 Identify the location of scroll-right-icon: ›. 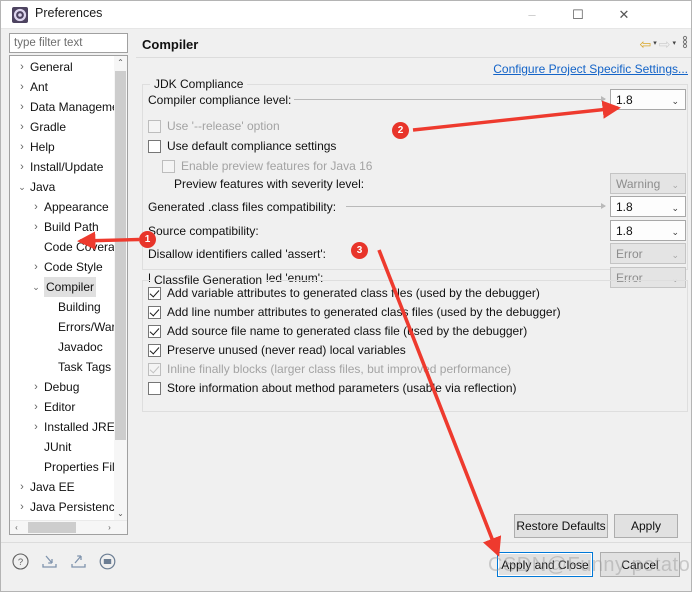
(109, 527).